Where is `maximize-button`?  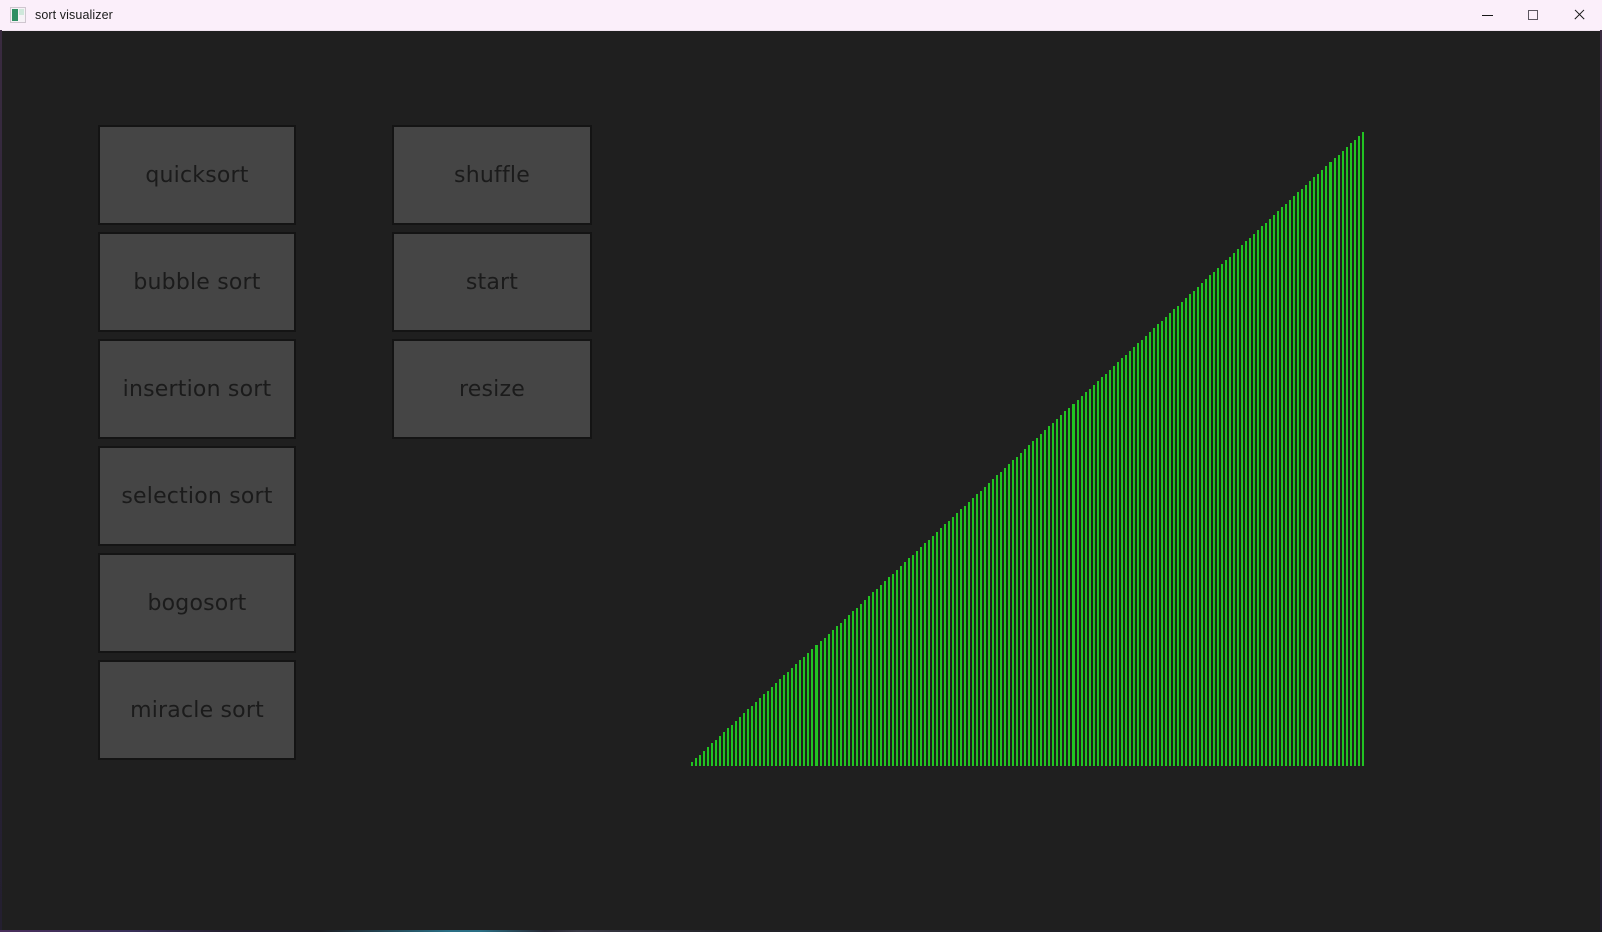 maximize-button is located at coordinates (1533, 15).